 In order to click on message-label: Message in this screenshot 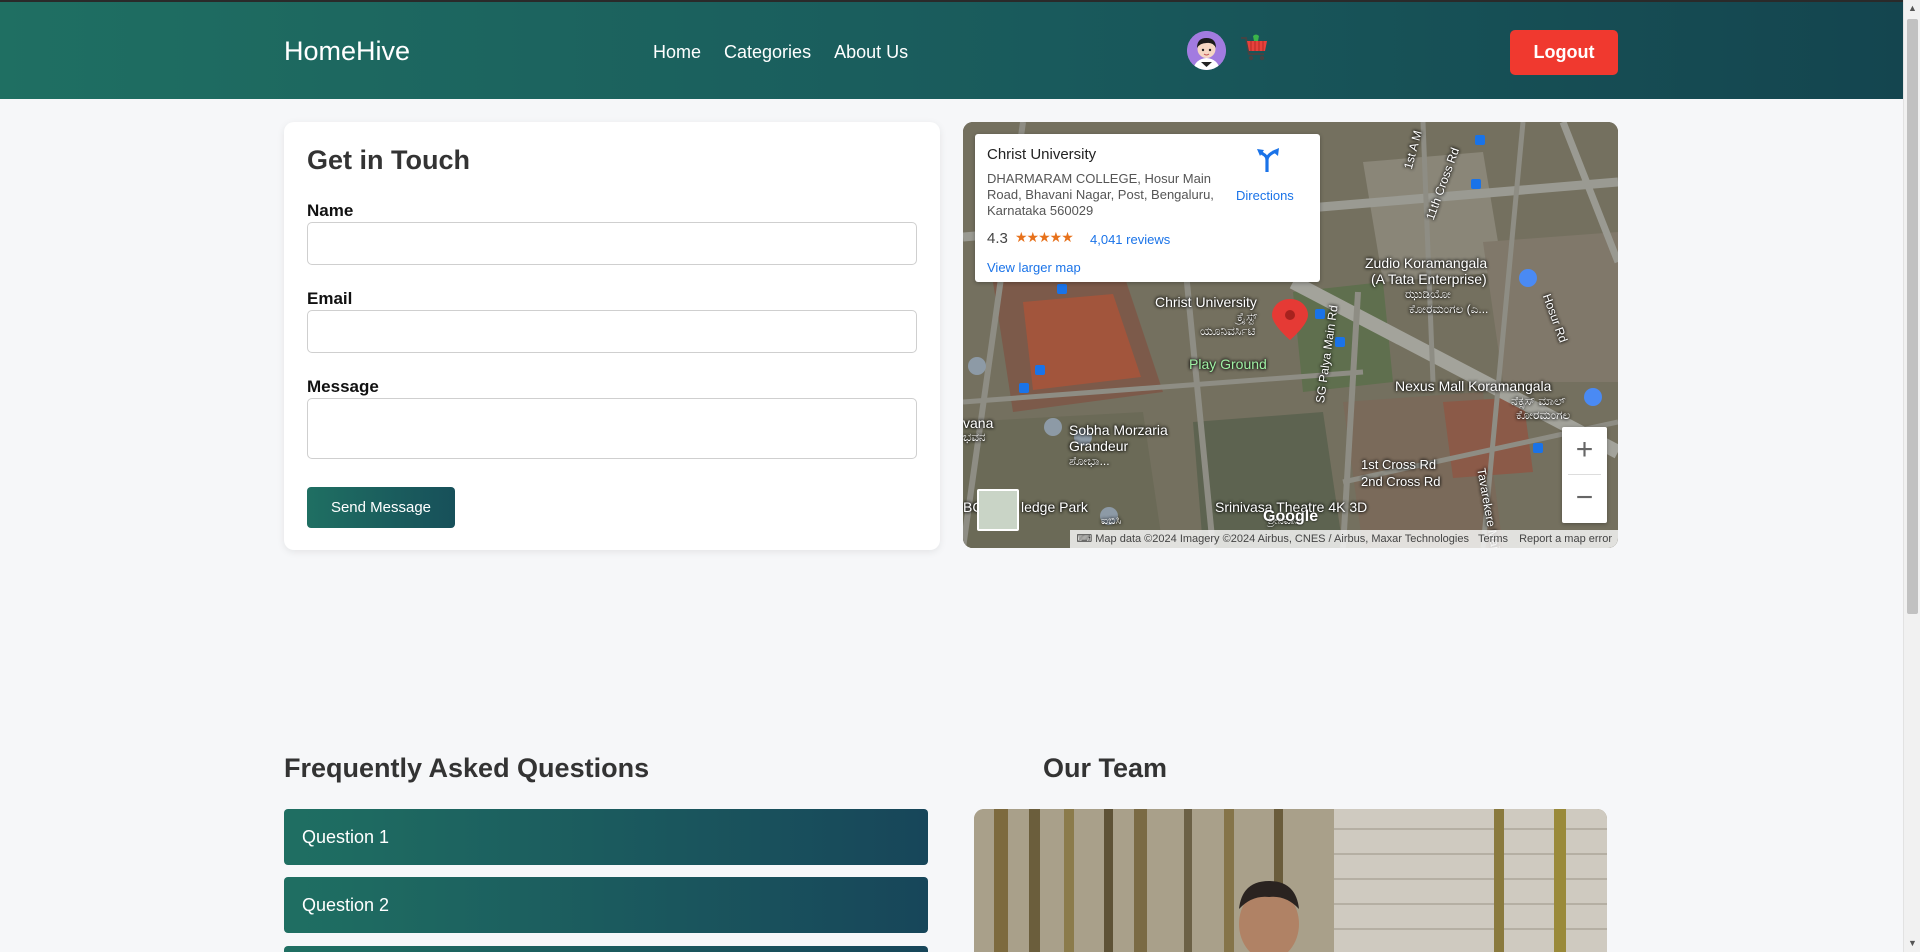, I will do `click(343, 386)`.